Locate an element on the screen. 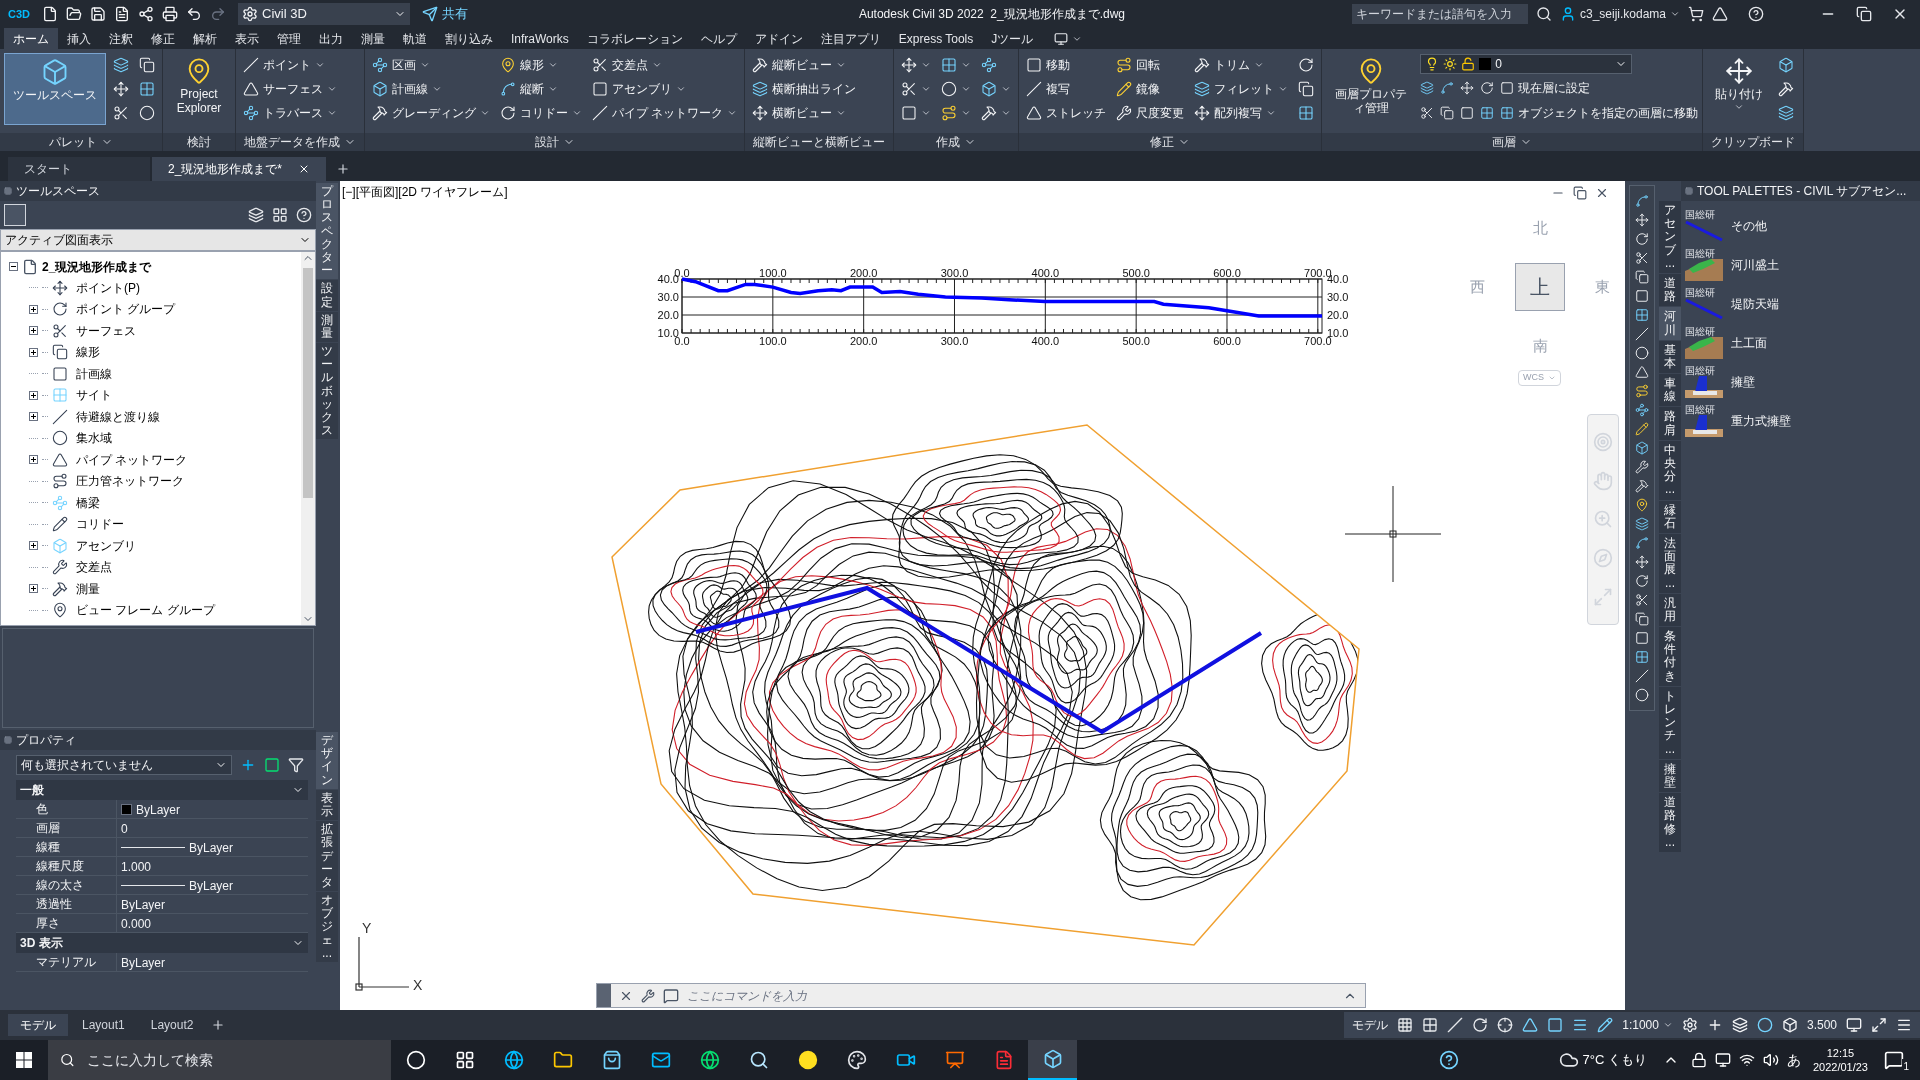 The width and height of the screenshot is (1920, 1080). tool-button: 移動 is located at coordinates (1066, 65).